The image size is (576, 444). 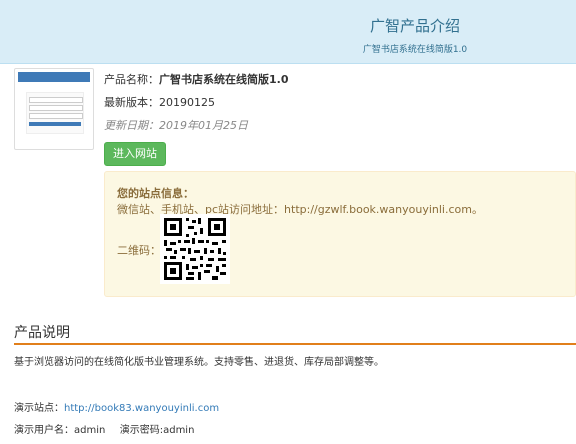 What do you see at coordinates (131, 125) in the screenshot?
I see `product-date-label: 更新日期：` at bounding box center [131, 125].